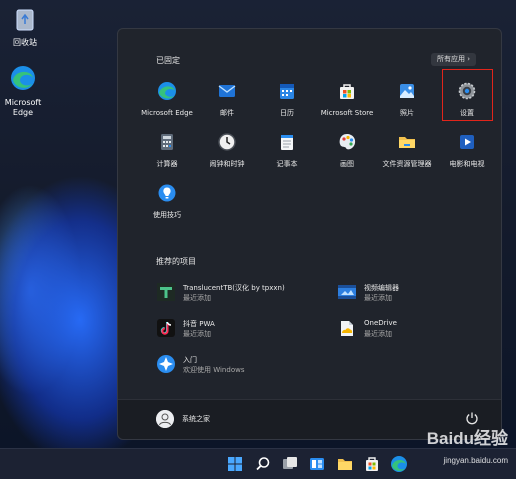  Describe the element at coordinates (467, 164) in the screenshot. I see `pinned-app-label: 电影和电视` at that location.